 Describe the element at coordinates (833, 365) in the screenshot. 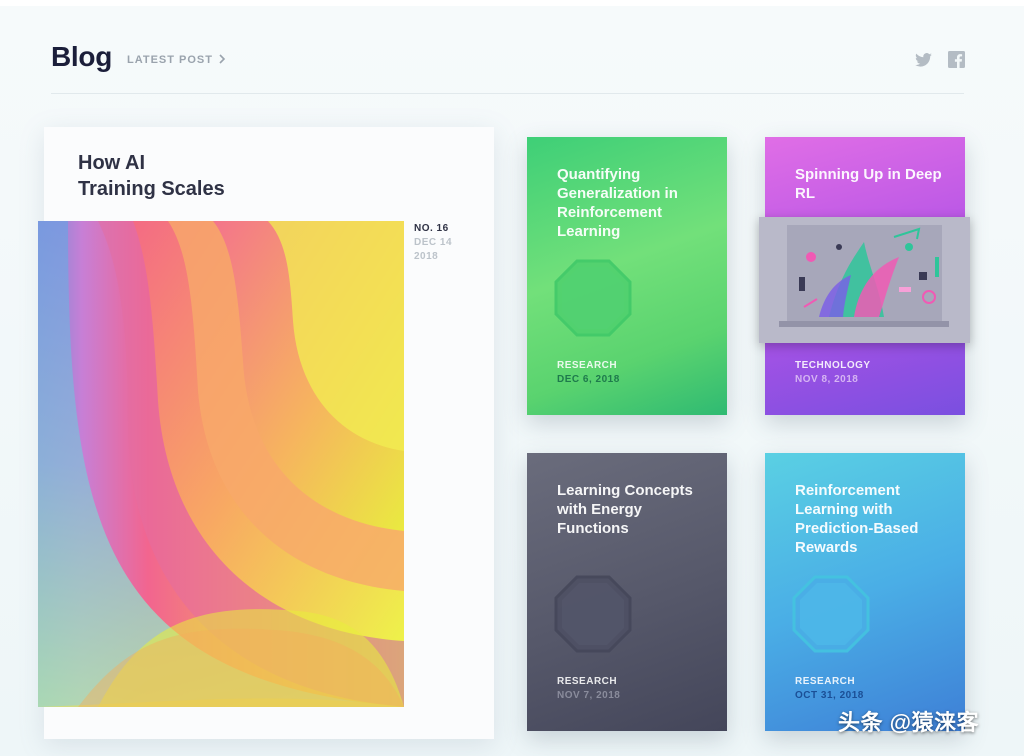

I see `card-category: TECHNOLOGY` at that location.